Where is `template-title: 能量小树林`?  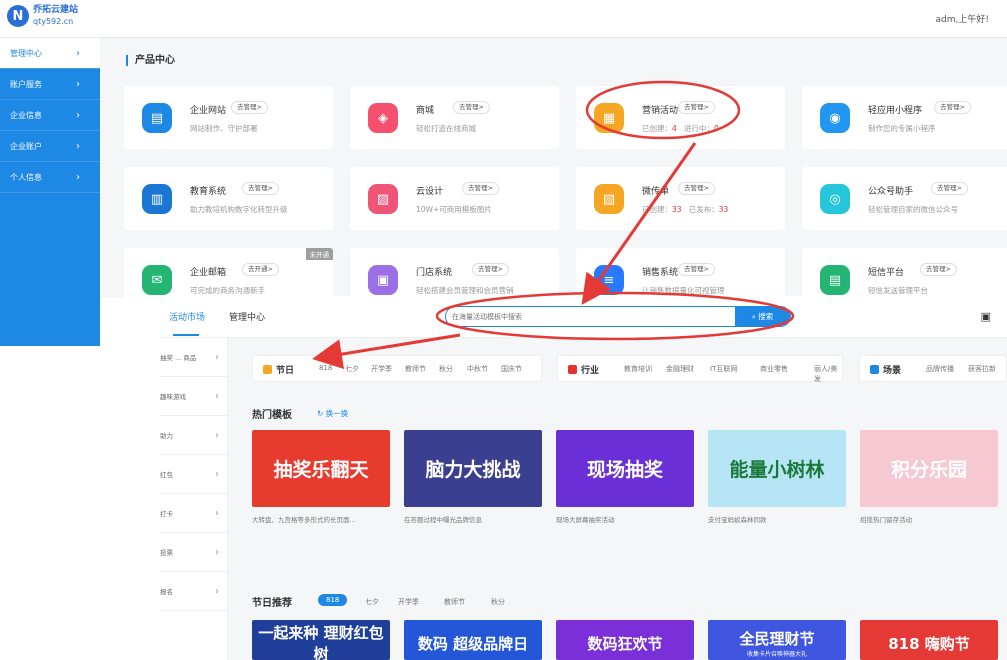 template-title: 能量小树林 is located at coordinates (777, 470).